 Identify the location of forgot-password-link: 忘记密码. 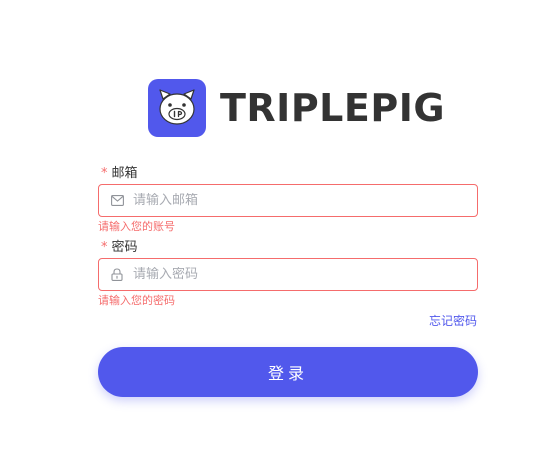
(453, 321).